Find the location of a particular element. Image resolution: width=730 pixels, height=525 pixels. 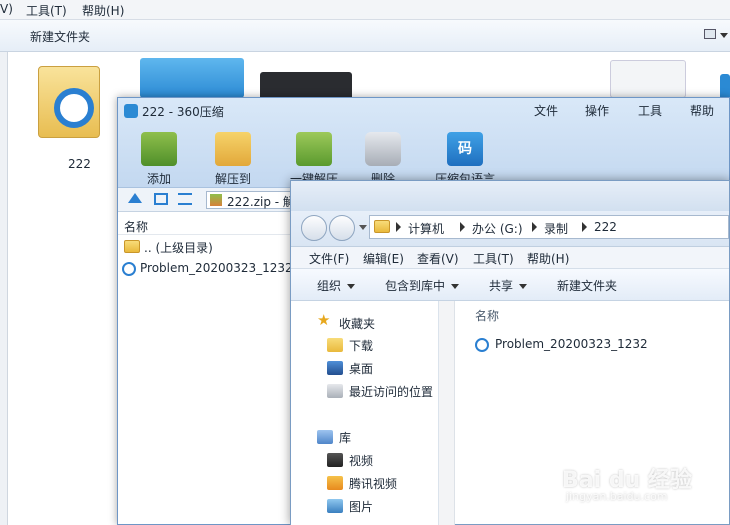

view-icon is located at coordinates (710, 34).